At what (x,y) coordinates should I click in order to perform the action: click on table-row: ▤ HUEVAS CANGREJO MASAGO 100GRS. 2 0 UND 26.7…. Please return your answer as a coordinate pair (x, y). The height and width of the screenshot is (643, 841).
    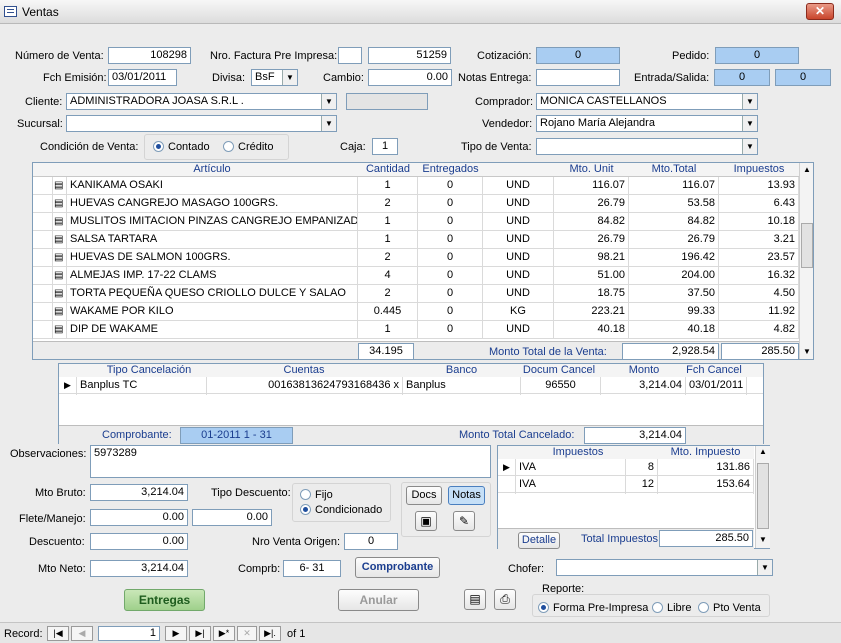
    Looking at the image, I should click on (416, 204).